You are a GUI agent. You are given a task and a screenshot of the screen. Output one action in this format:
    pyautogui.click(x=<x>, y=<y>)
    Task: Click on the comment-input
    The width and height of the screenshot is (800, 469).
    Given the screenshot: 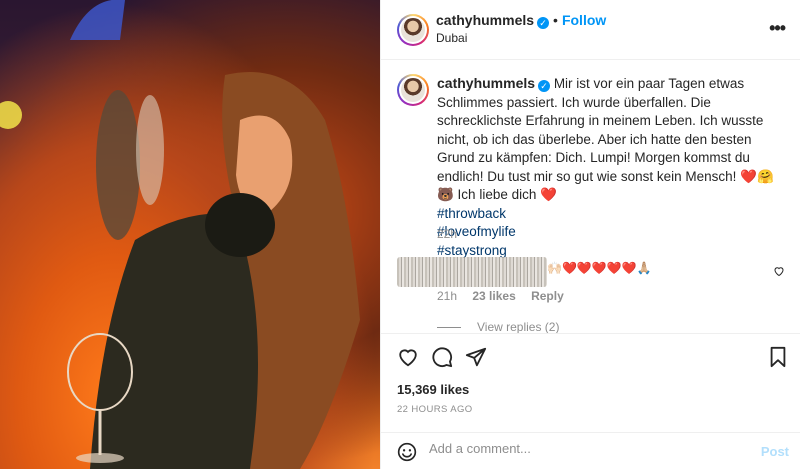 What is the action you would take?
    pyautogui.click(x=589, y=448)
    